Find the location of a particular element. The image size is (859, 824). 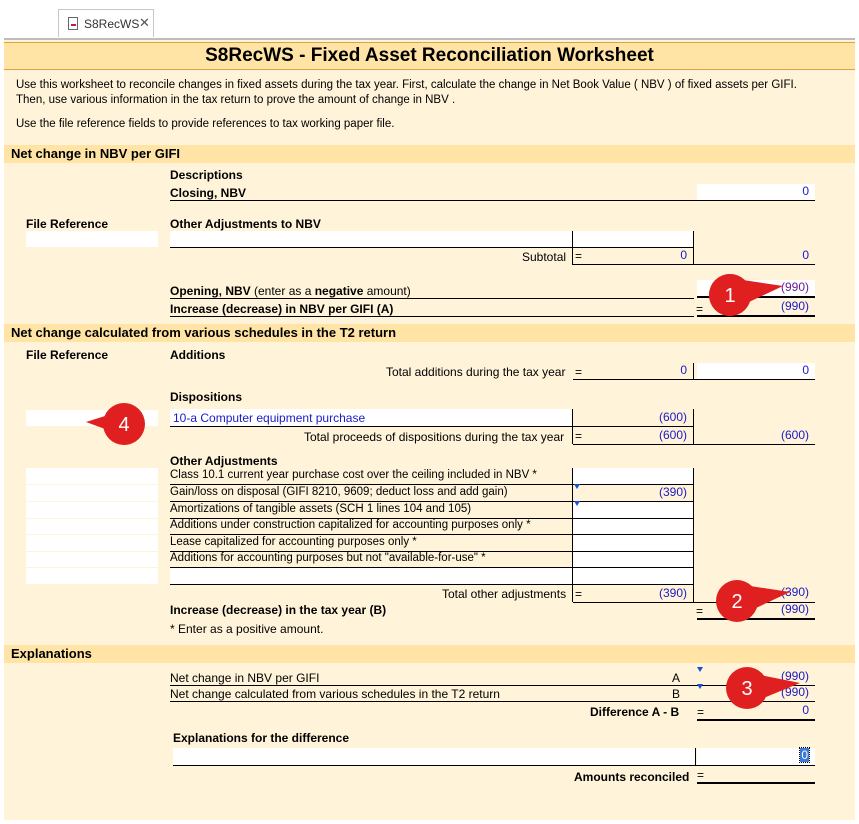

callout-marker-4: 4 is located at coordinates (115, 424).